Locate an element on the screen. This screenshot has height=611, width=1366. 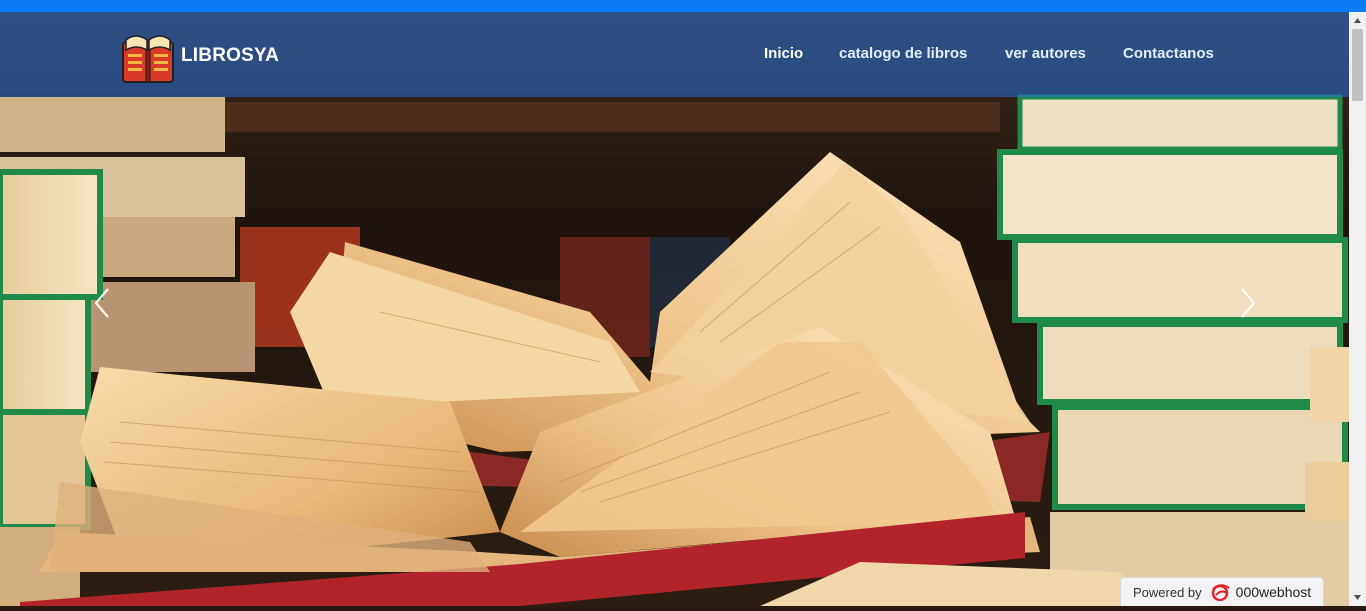
triangle-up-icon is located at coordinates (1357, 20).